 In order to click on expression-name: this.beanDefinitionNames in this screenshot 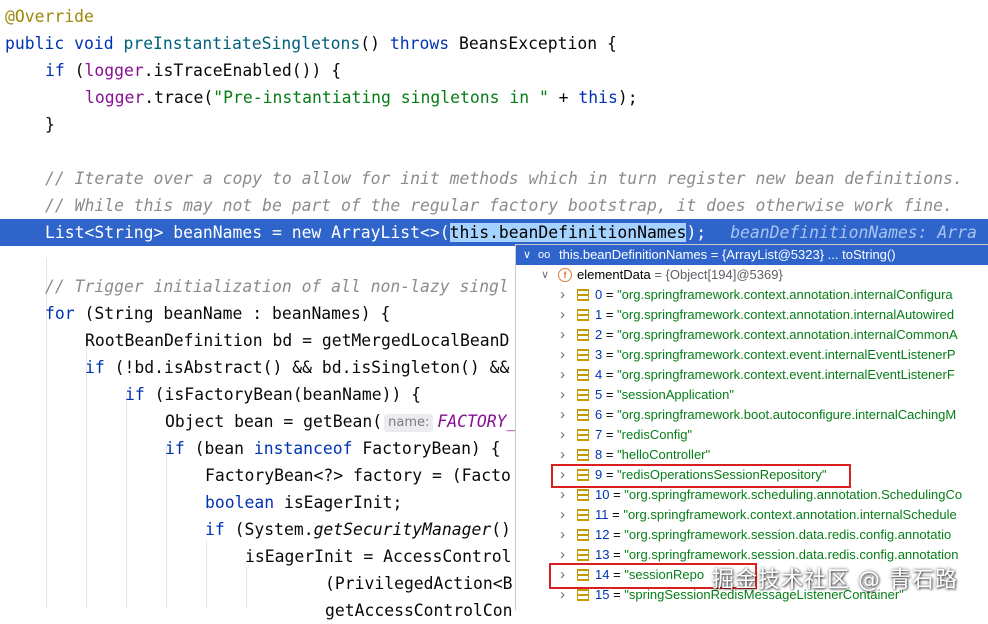, I will do `click(633, 254)`.